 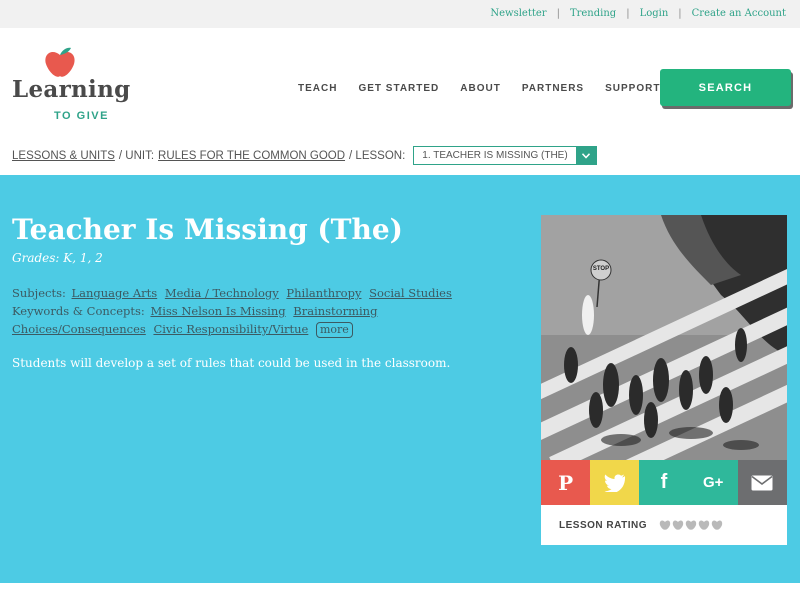 I want to click on breadcrumb-lesson-label: / LESSON:, so click(x=377, y=155).